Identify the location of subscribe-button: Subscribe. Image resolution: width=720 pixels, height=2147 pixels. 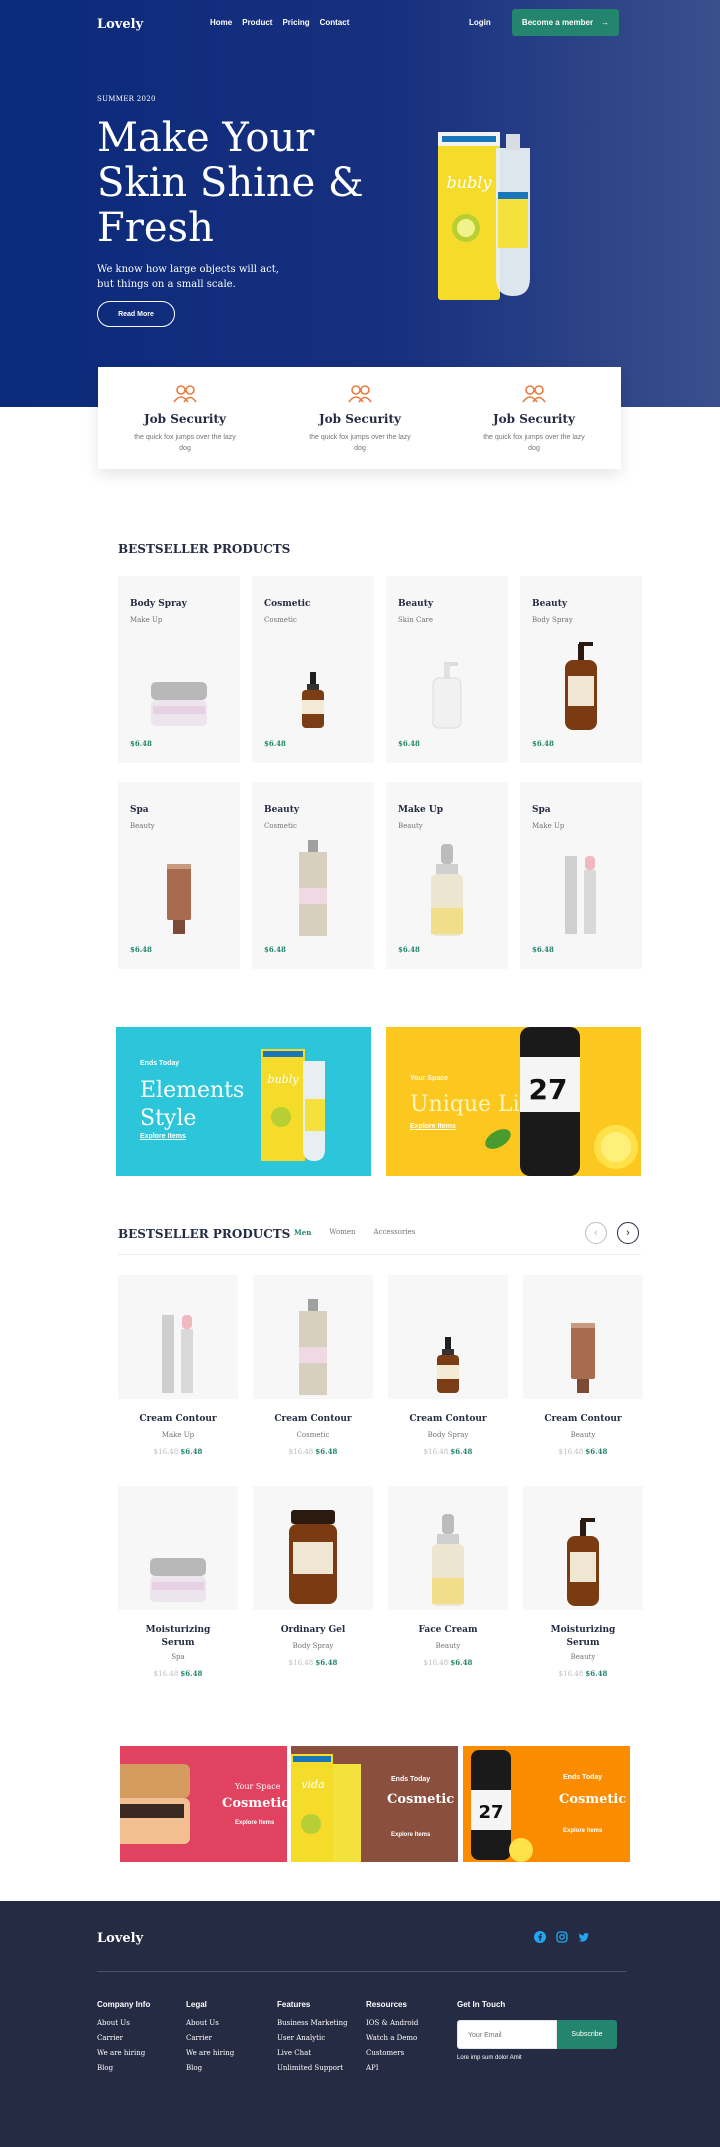
(587, 2034).